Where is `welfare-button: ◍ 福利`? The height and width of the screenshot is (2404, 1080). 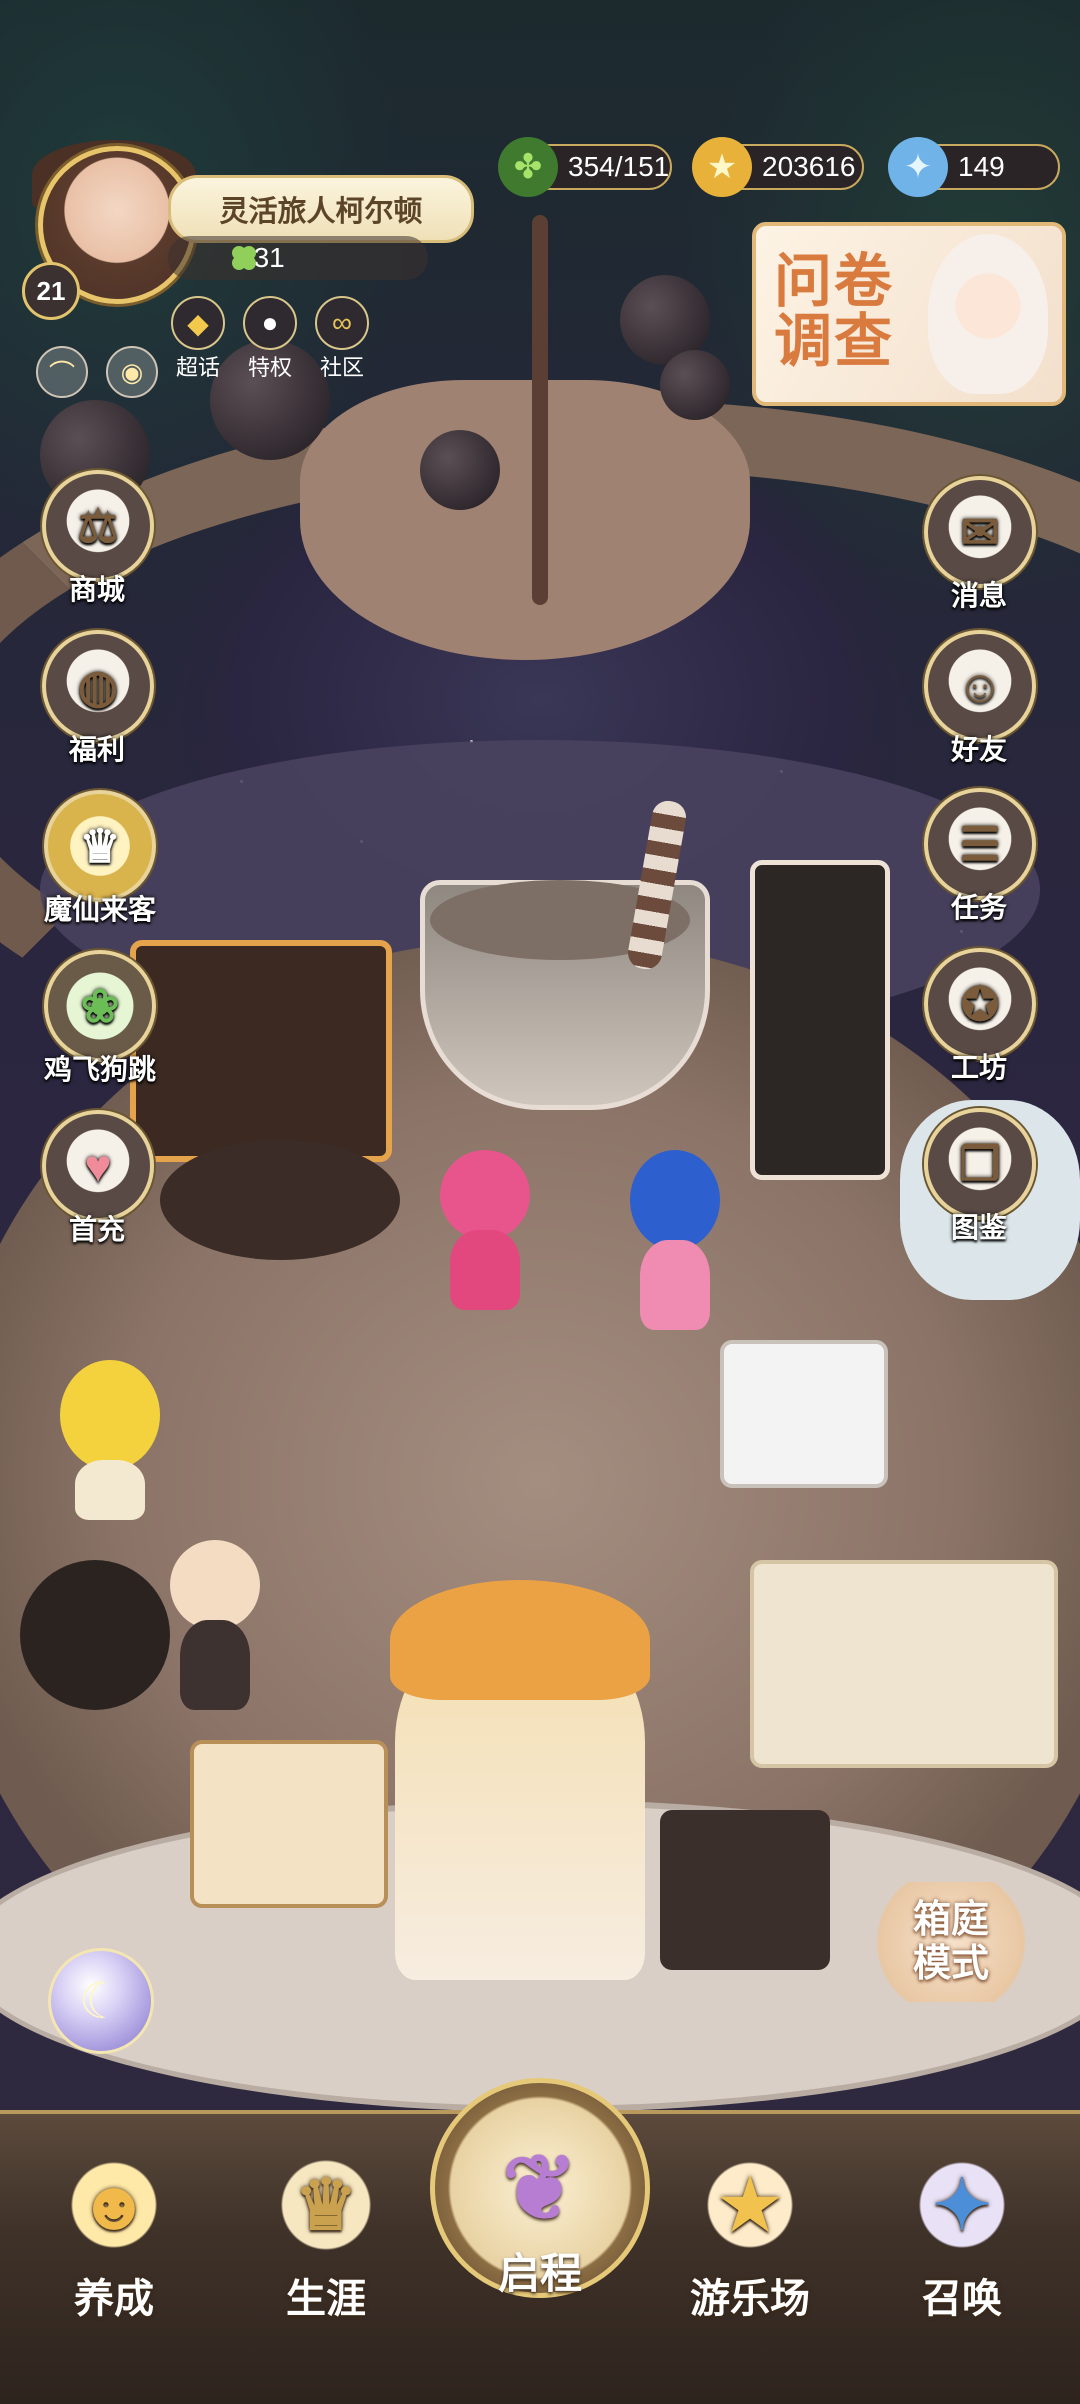
welfare-button: ◍ 福利 is located at coordinates (98, 699).